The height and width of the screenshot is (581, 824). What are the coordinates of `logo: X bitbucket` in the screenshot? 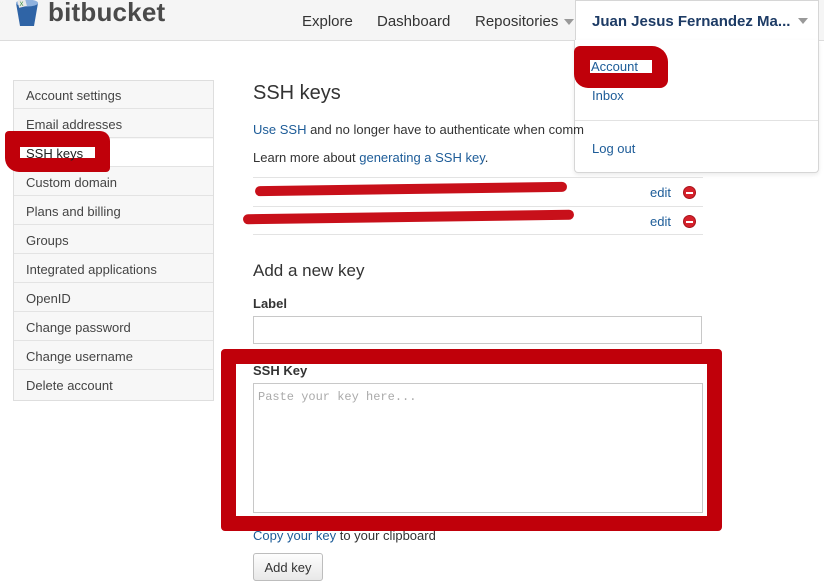 It's located at (89, 15).